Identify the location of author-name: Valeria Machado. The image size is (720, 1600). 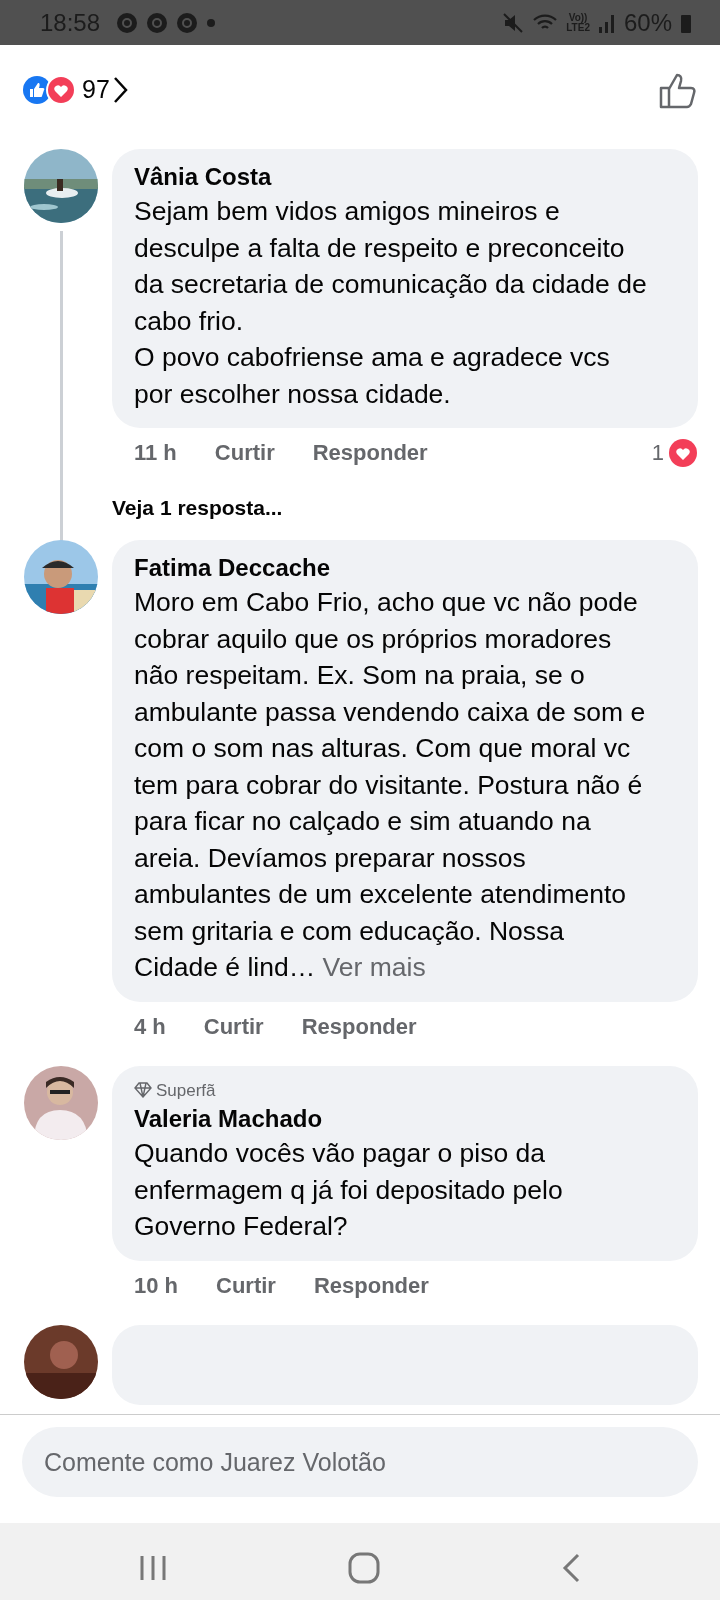
(405, 1119).